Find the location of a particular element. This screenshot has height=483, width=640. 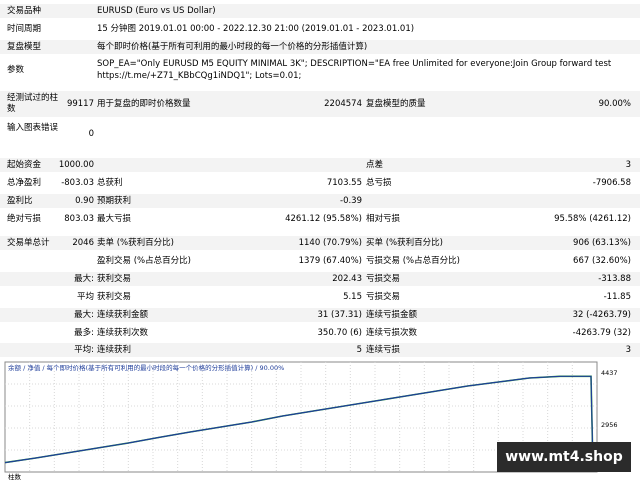

quality-label: 复盘模型的质量 is located at coordinates (396, 104).